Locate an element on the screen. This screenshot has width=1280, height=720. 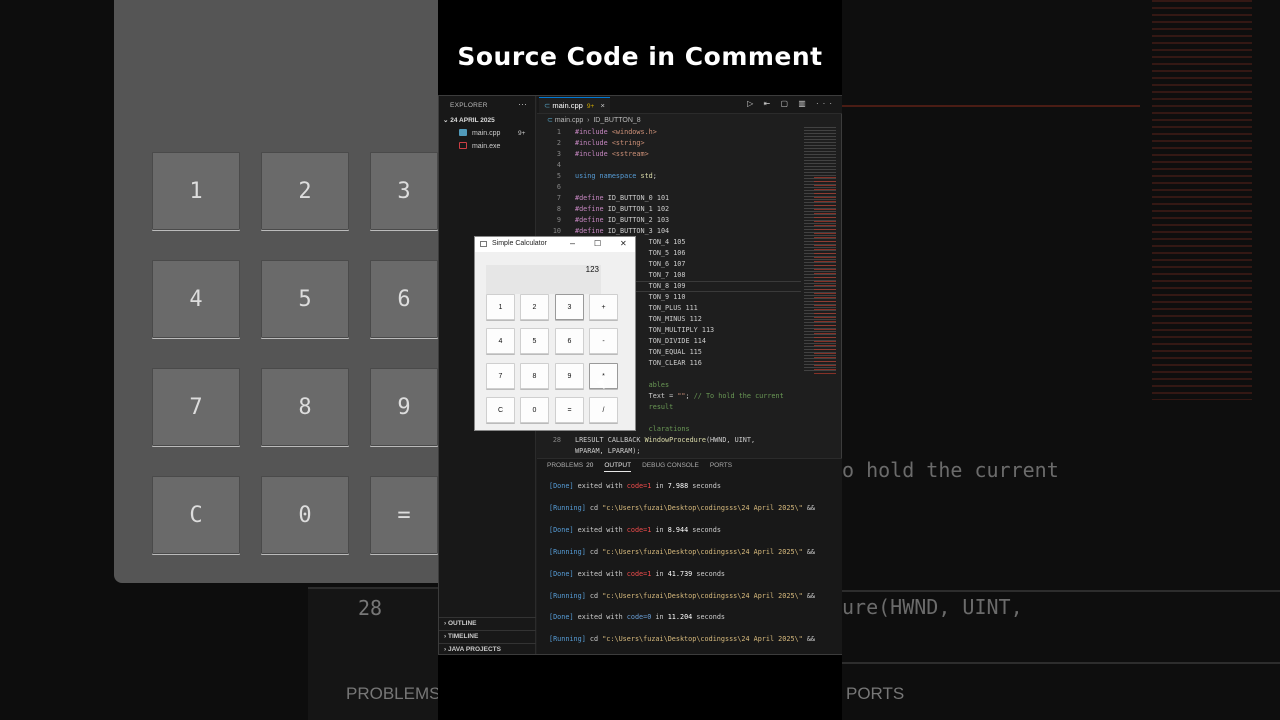
tab-label: DEBUG CONSOLE is located at coordinates (670, 465).